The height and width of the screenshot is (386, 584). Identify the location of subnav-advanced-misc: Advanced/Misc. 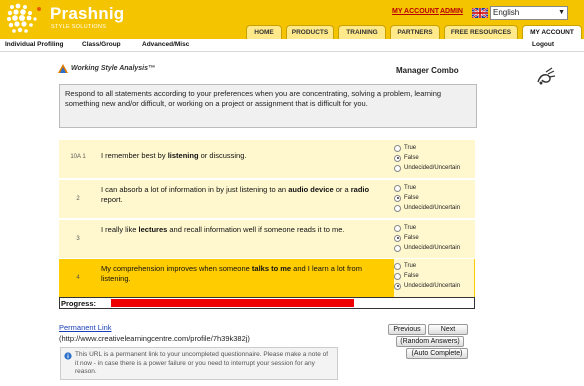
(165, 44).